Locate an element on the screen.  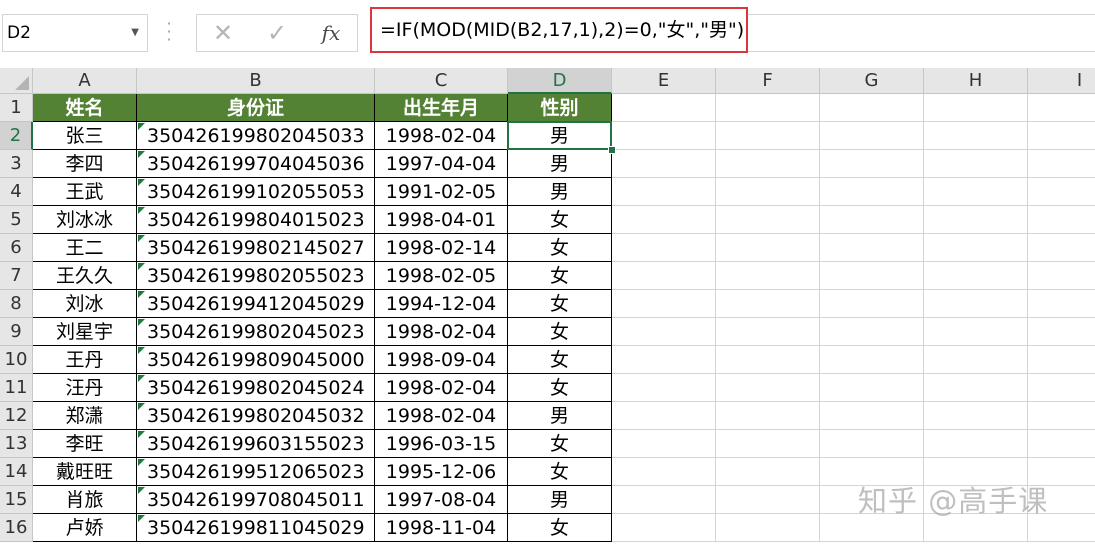
name-cell: 王二 is located at coordinates (85, 248).